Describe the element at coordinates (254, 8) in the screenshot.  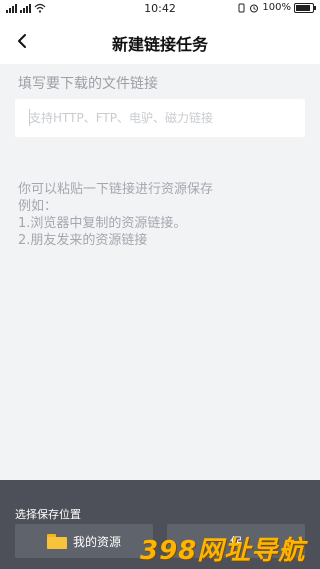
I see `alarm-icon` at that location.